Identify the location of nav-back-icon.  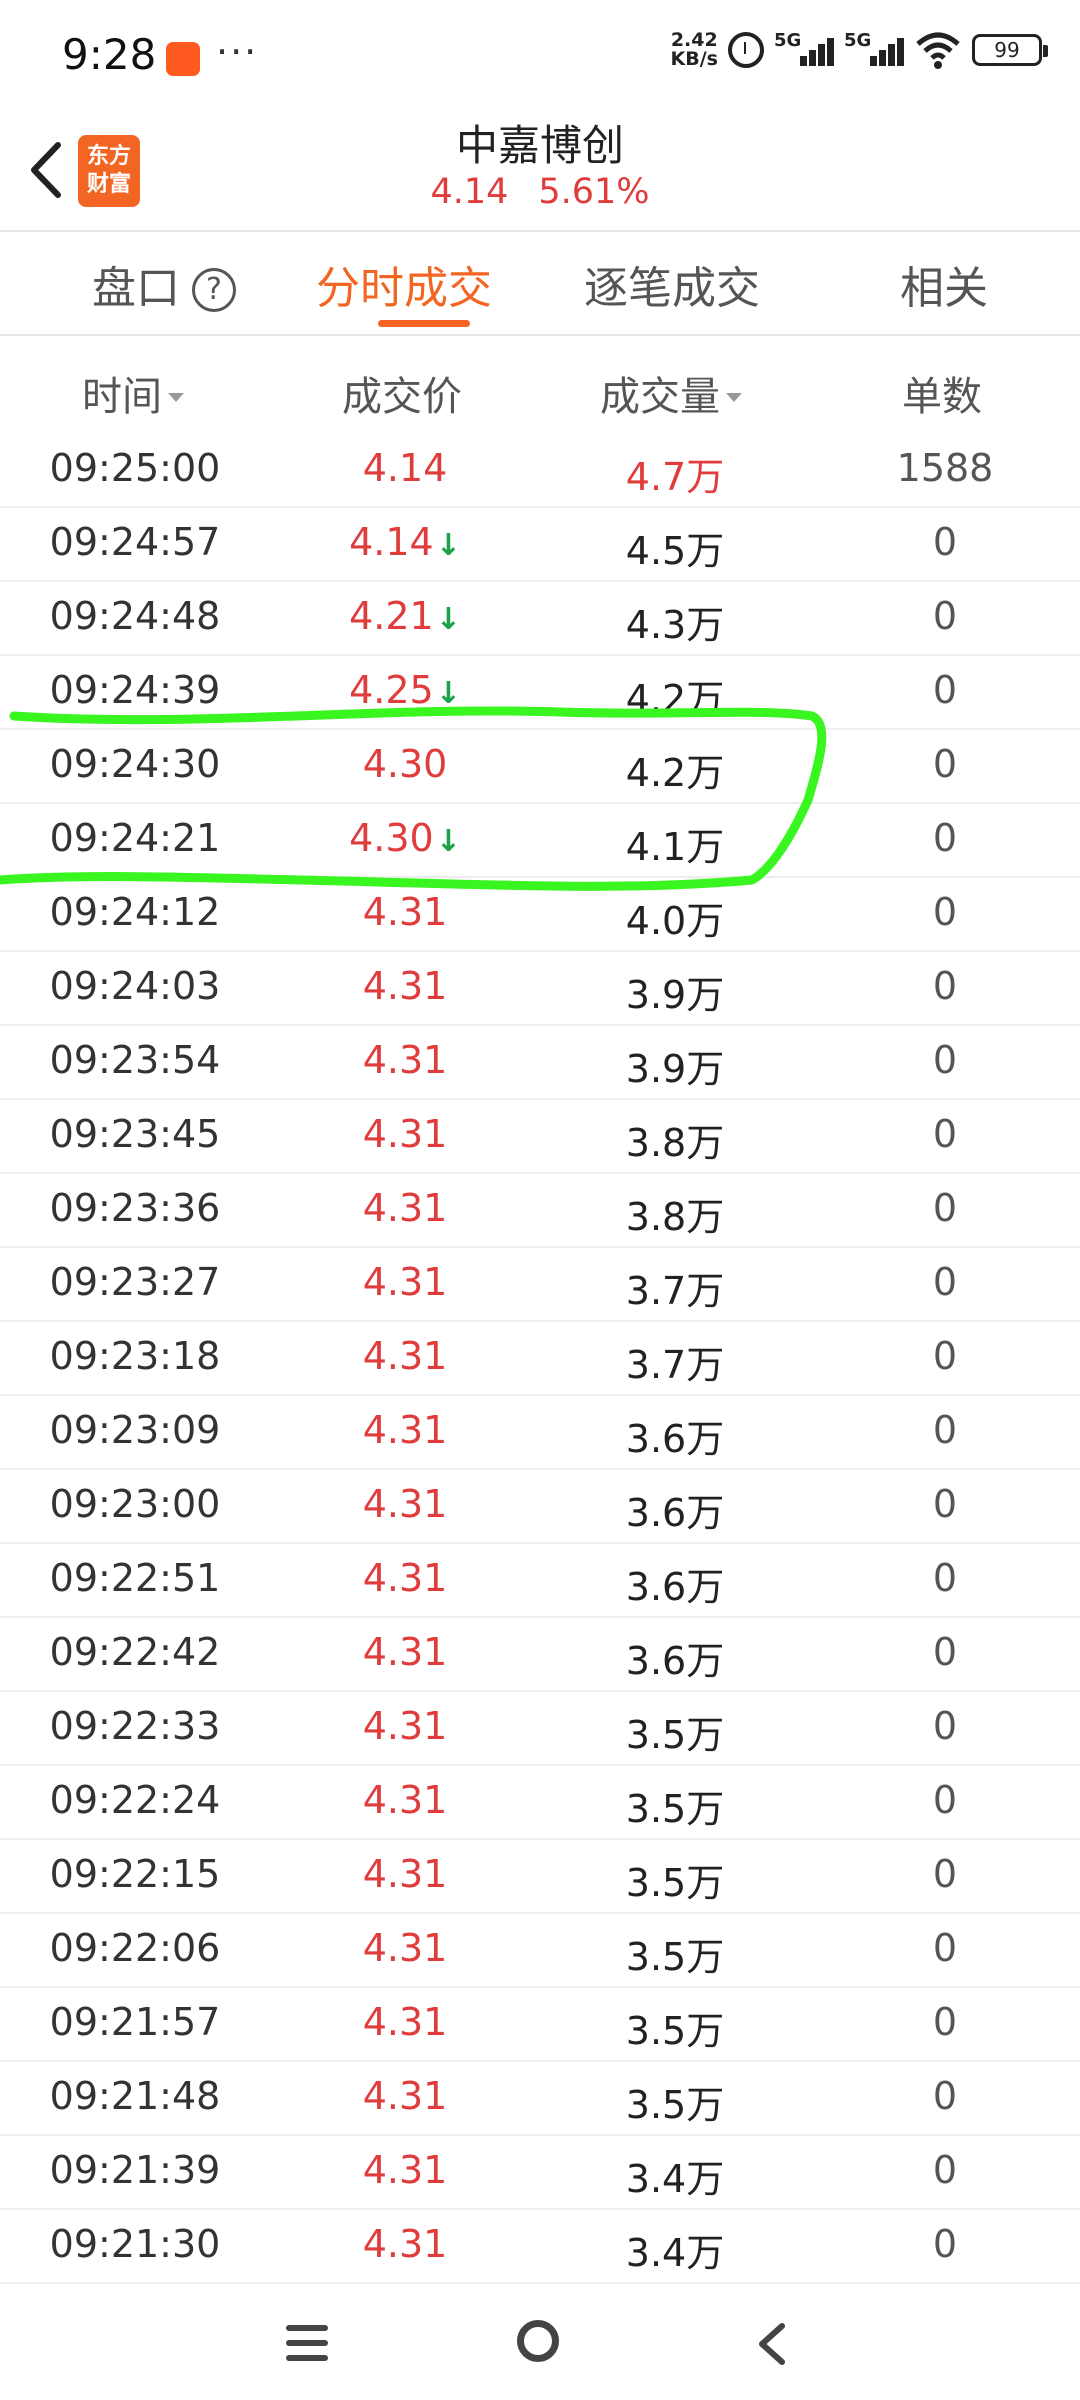
(772, 2344).